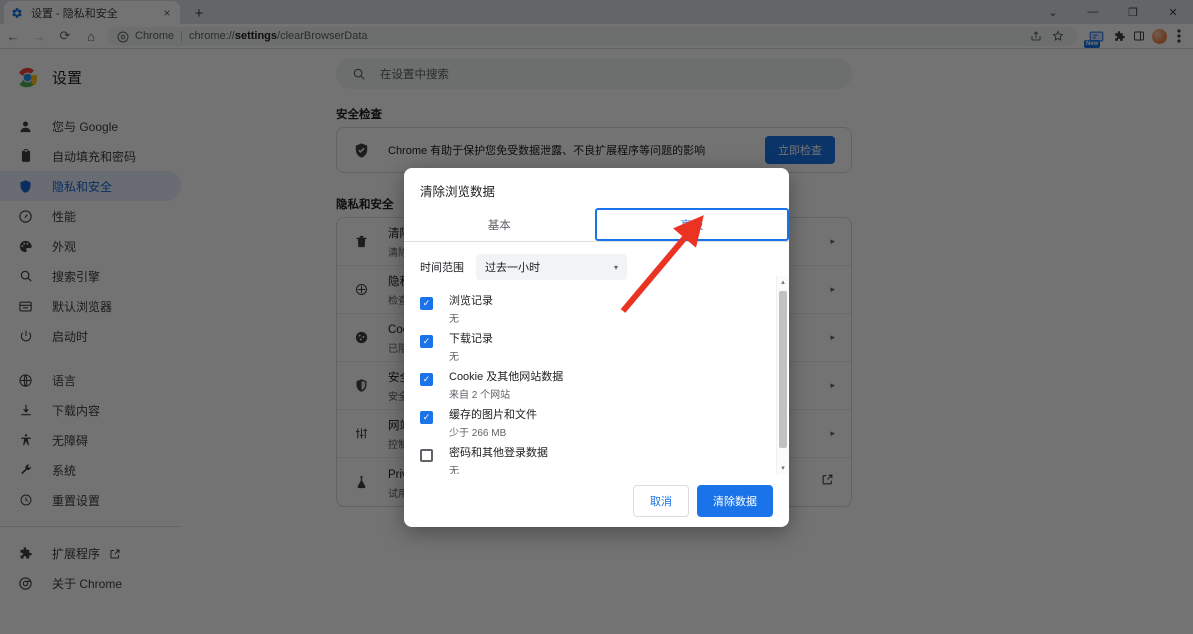  I want to click on checkbox-download-history: ✓, so click(426, 341).